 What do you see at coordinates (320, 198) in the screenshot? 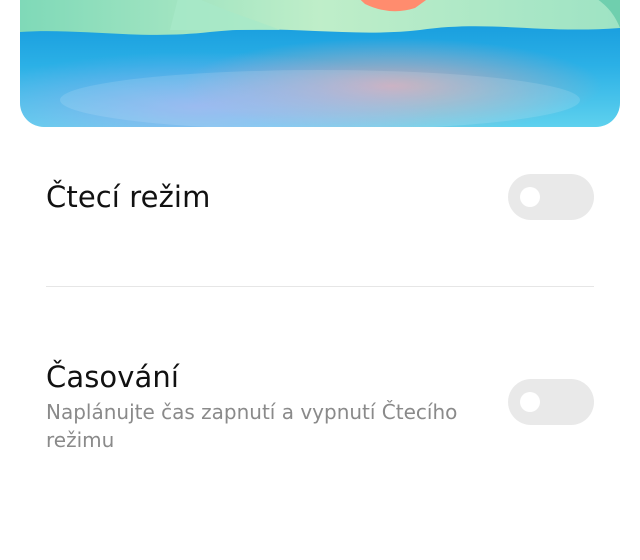
I see `reading-mode-row: Čtecí režim` at bounding box center [320, 198].